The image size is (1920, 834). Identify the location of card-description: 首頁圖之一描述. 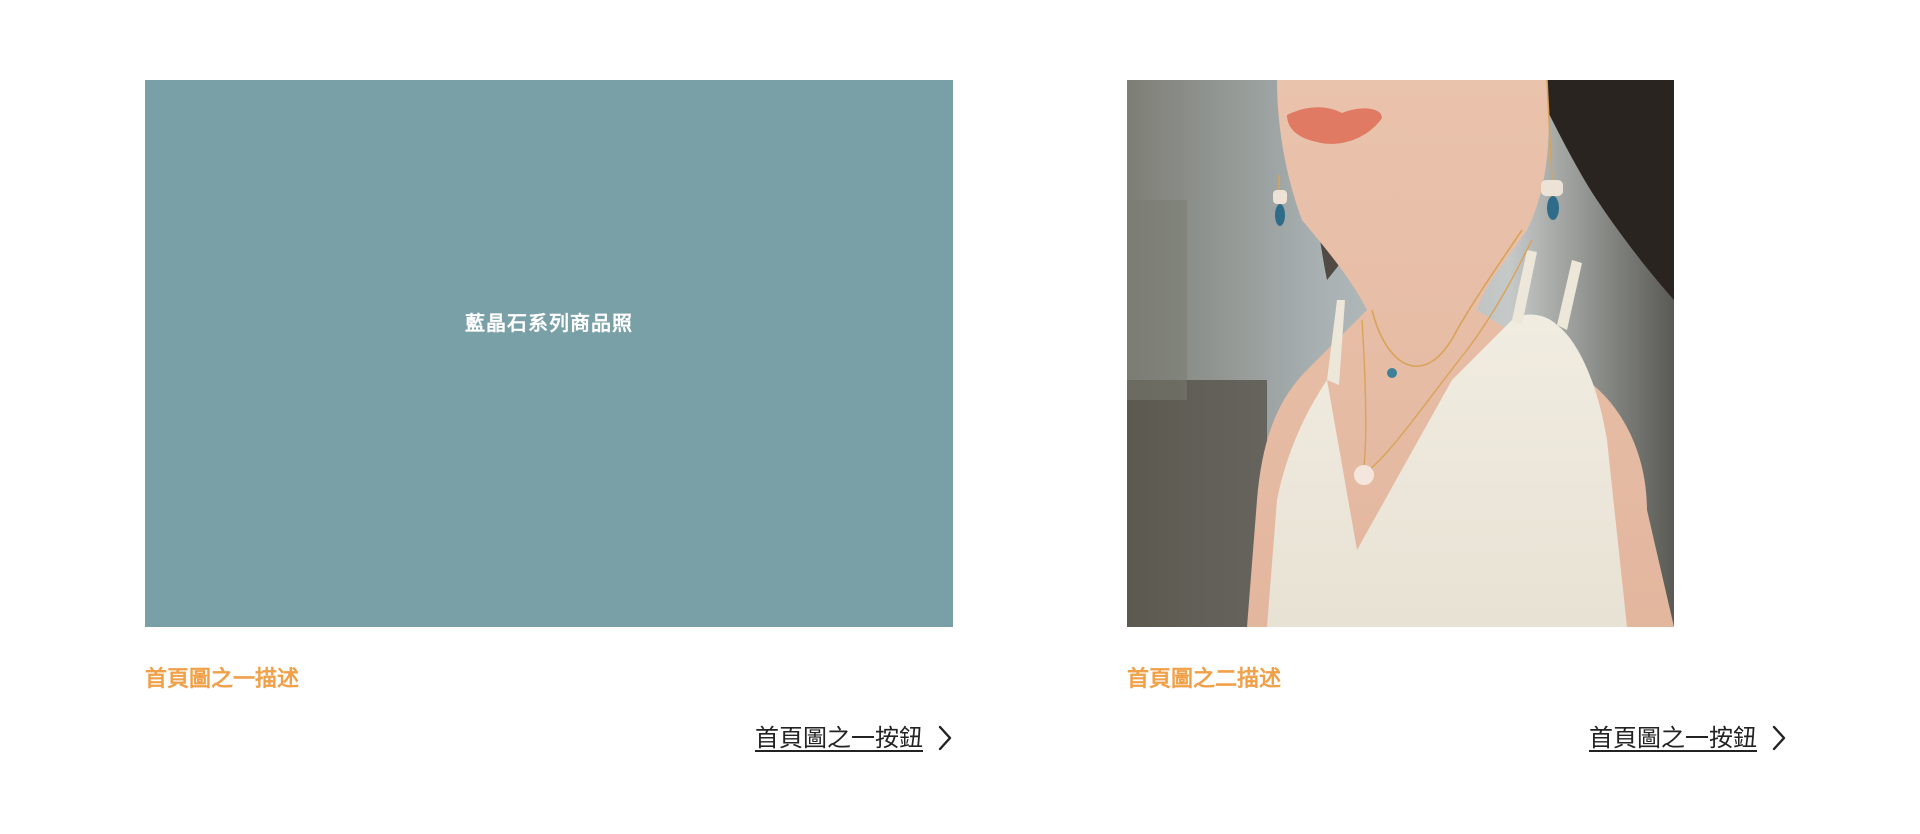
(222, 679).